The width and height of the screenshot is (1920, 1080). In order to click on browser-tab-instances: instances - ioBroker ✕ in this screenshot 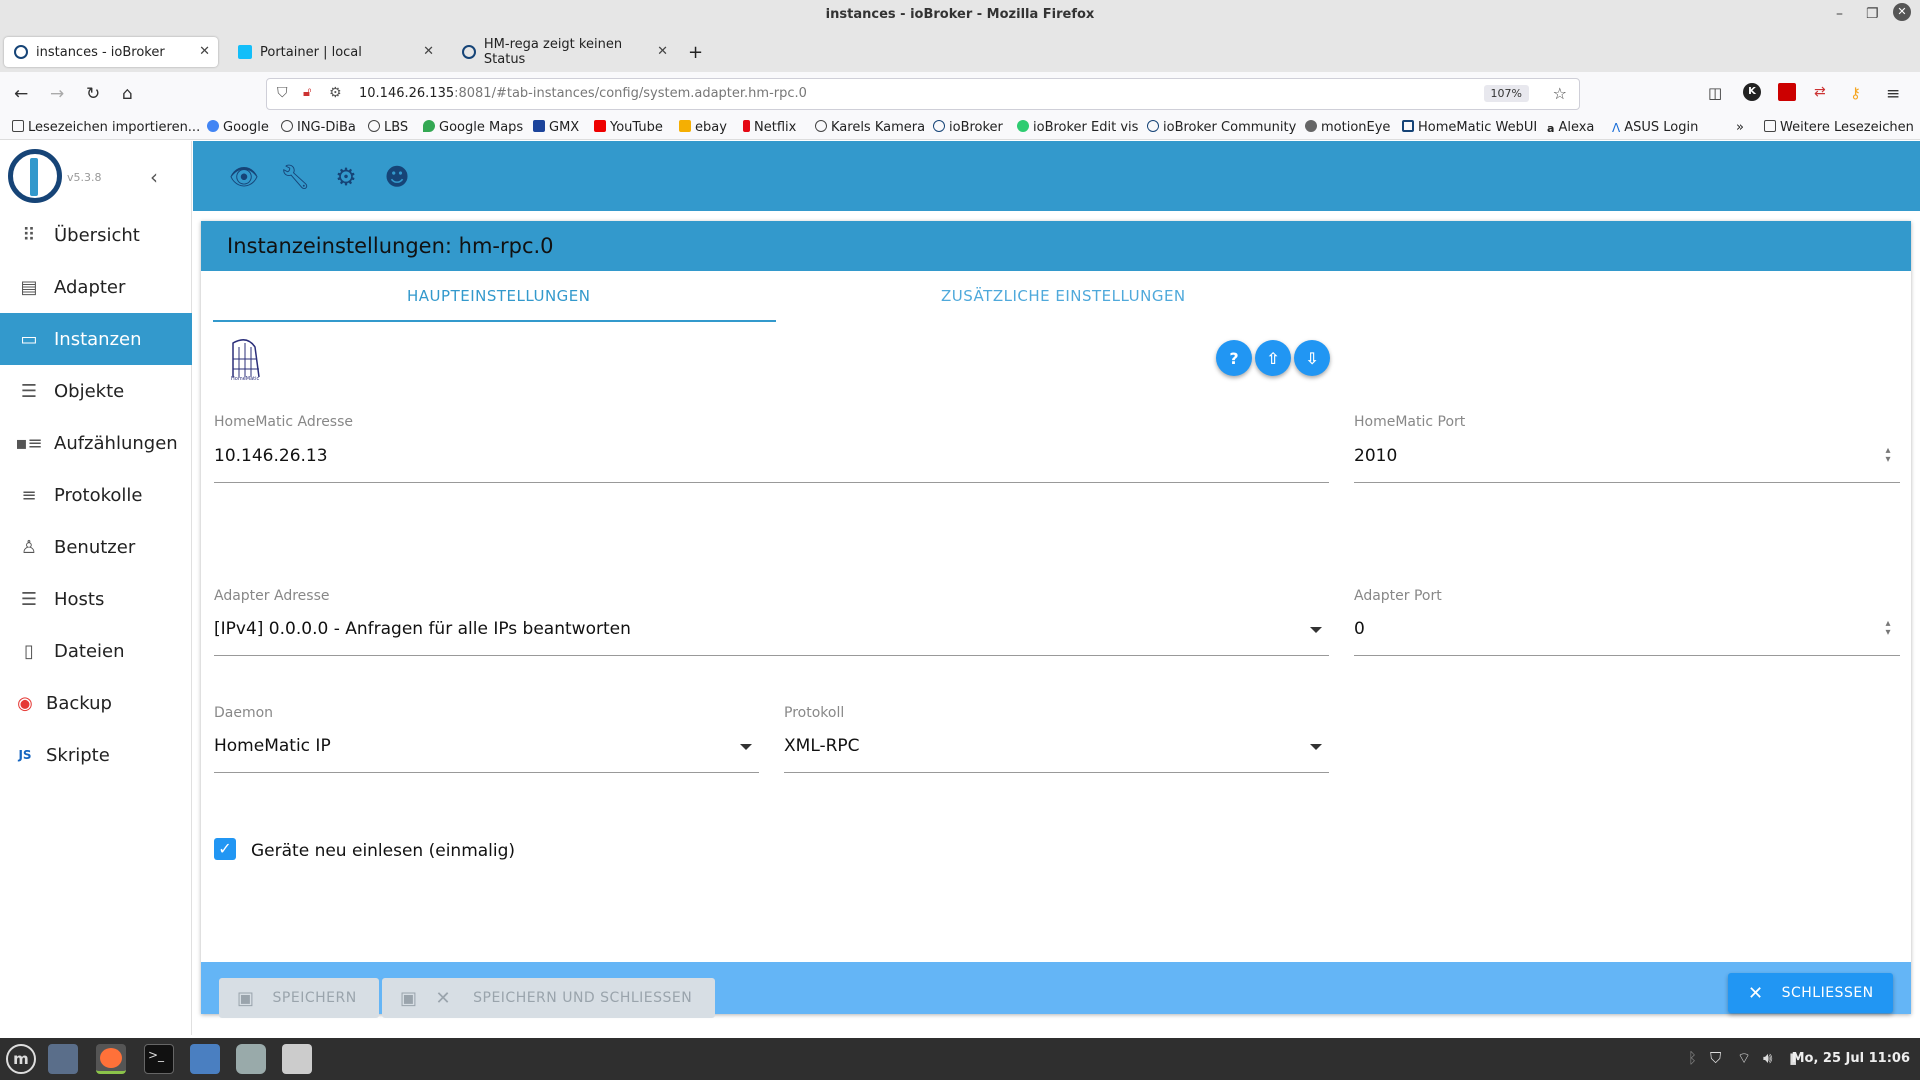, I will do `click(111, 52)`.